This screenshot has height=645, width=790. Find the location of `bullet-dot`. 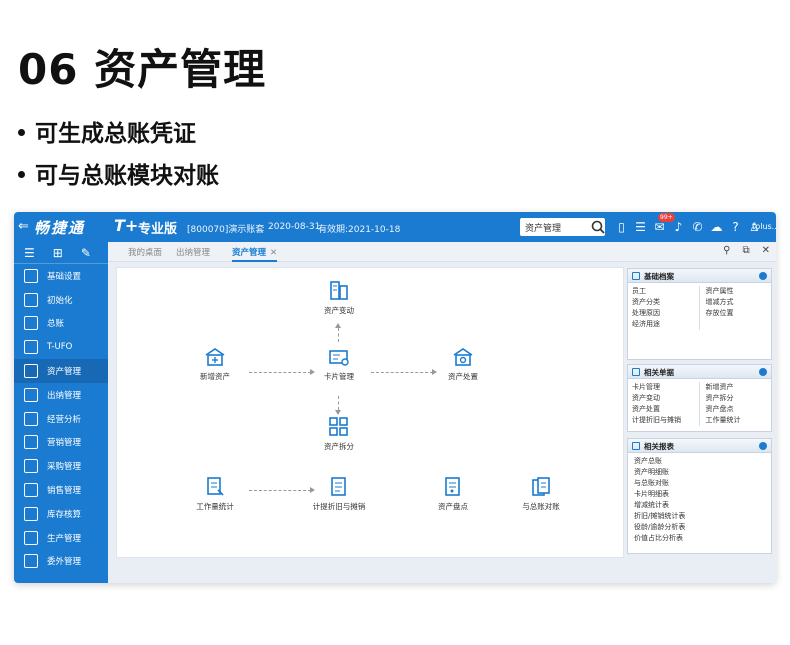

bullet-dot is located at coordinates (21, 132).